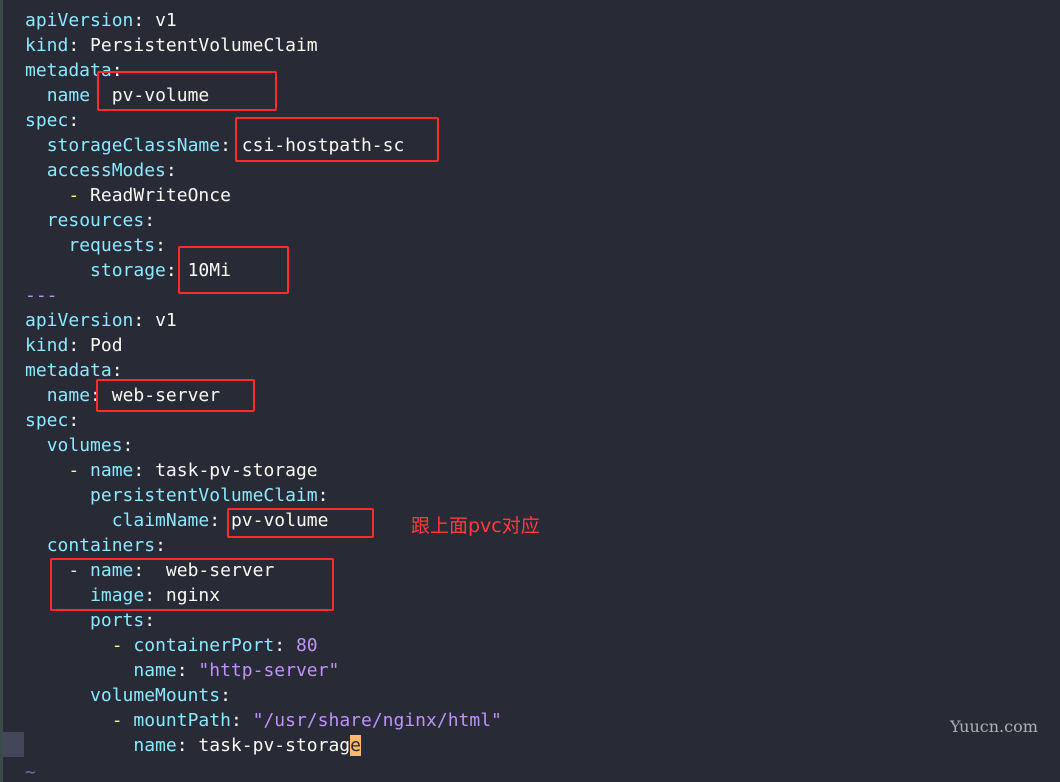  Describe the element at coordinates (192, 584) in the screenshot. I see `highlight-box-container` at that location.